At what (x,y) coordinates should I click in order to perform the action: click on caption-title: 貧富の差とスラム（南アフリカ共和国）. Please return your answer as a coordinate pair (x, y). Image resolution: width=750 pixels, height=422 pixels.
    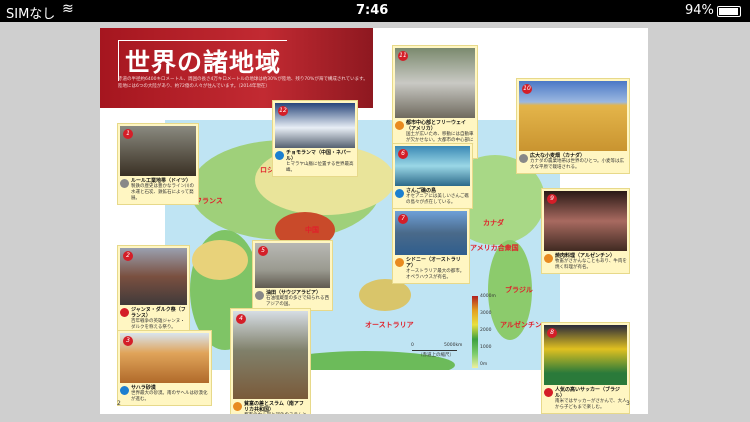
    Looking at the image, I should click on (274, 407).